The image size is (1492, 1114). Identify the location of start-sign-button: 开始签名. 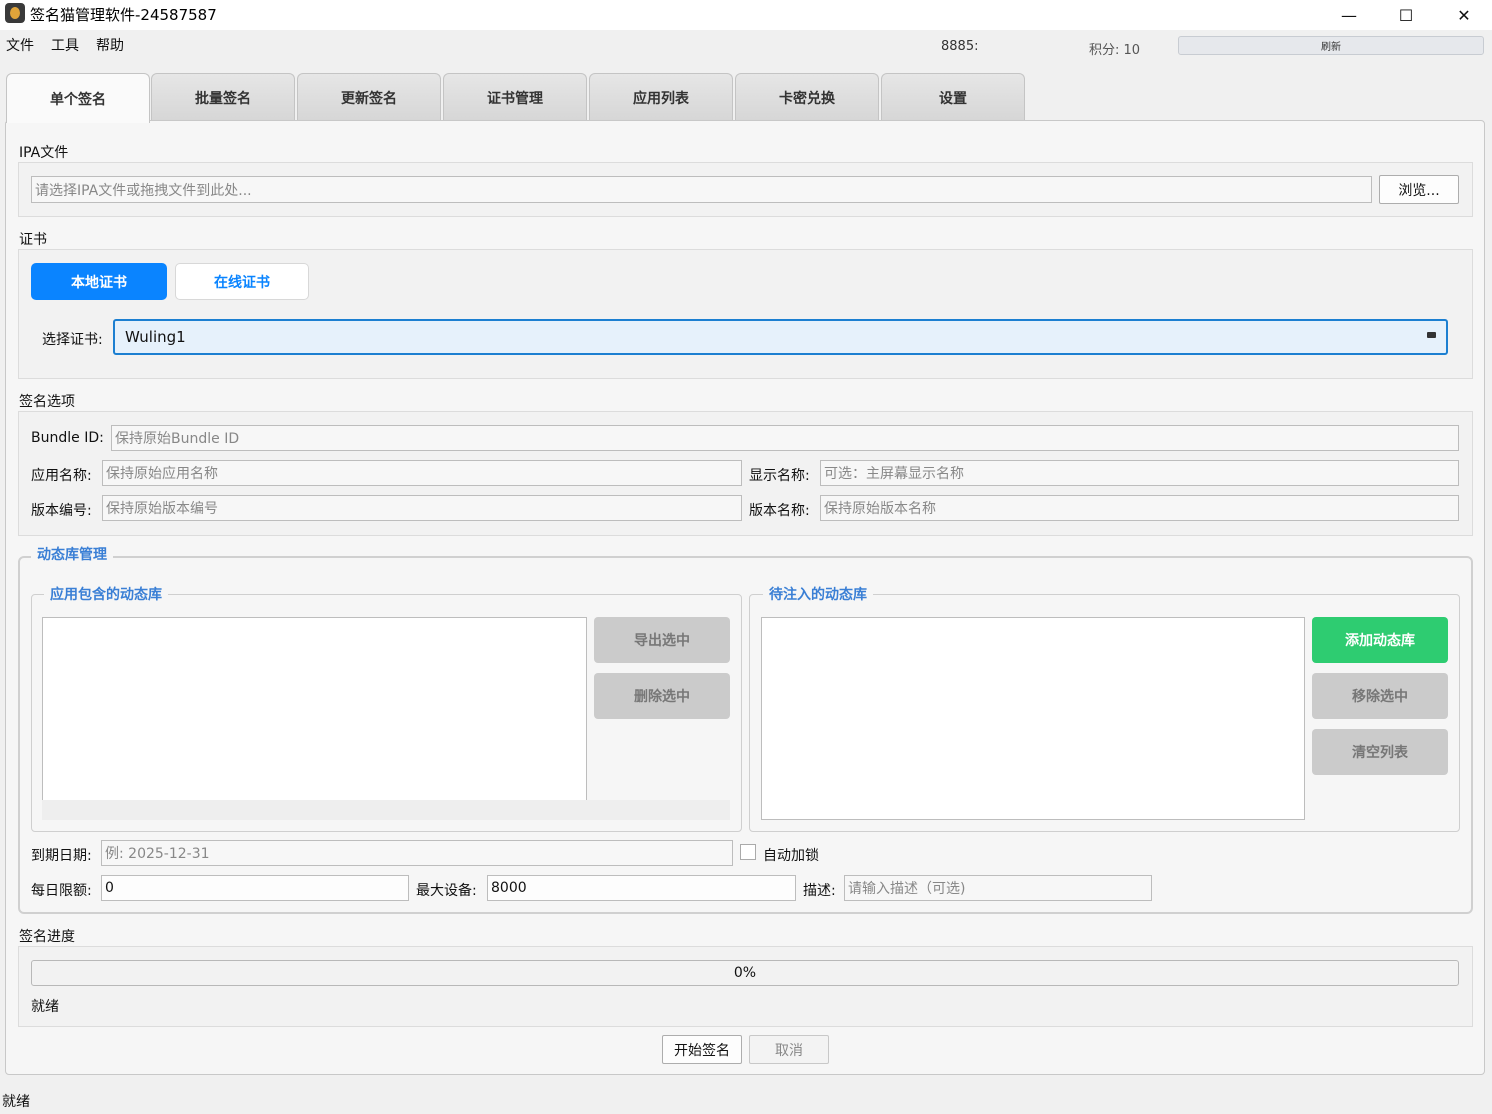
(702, 1049).